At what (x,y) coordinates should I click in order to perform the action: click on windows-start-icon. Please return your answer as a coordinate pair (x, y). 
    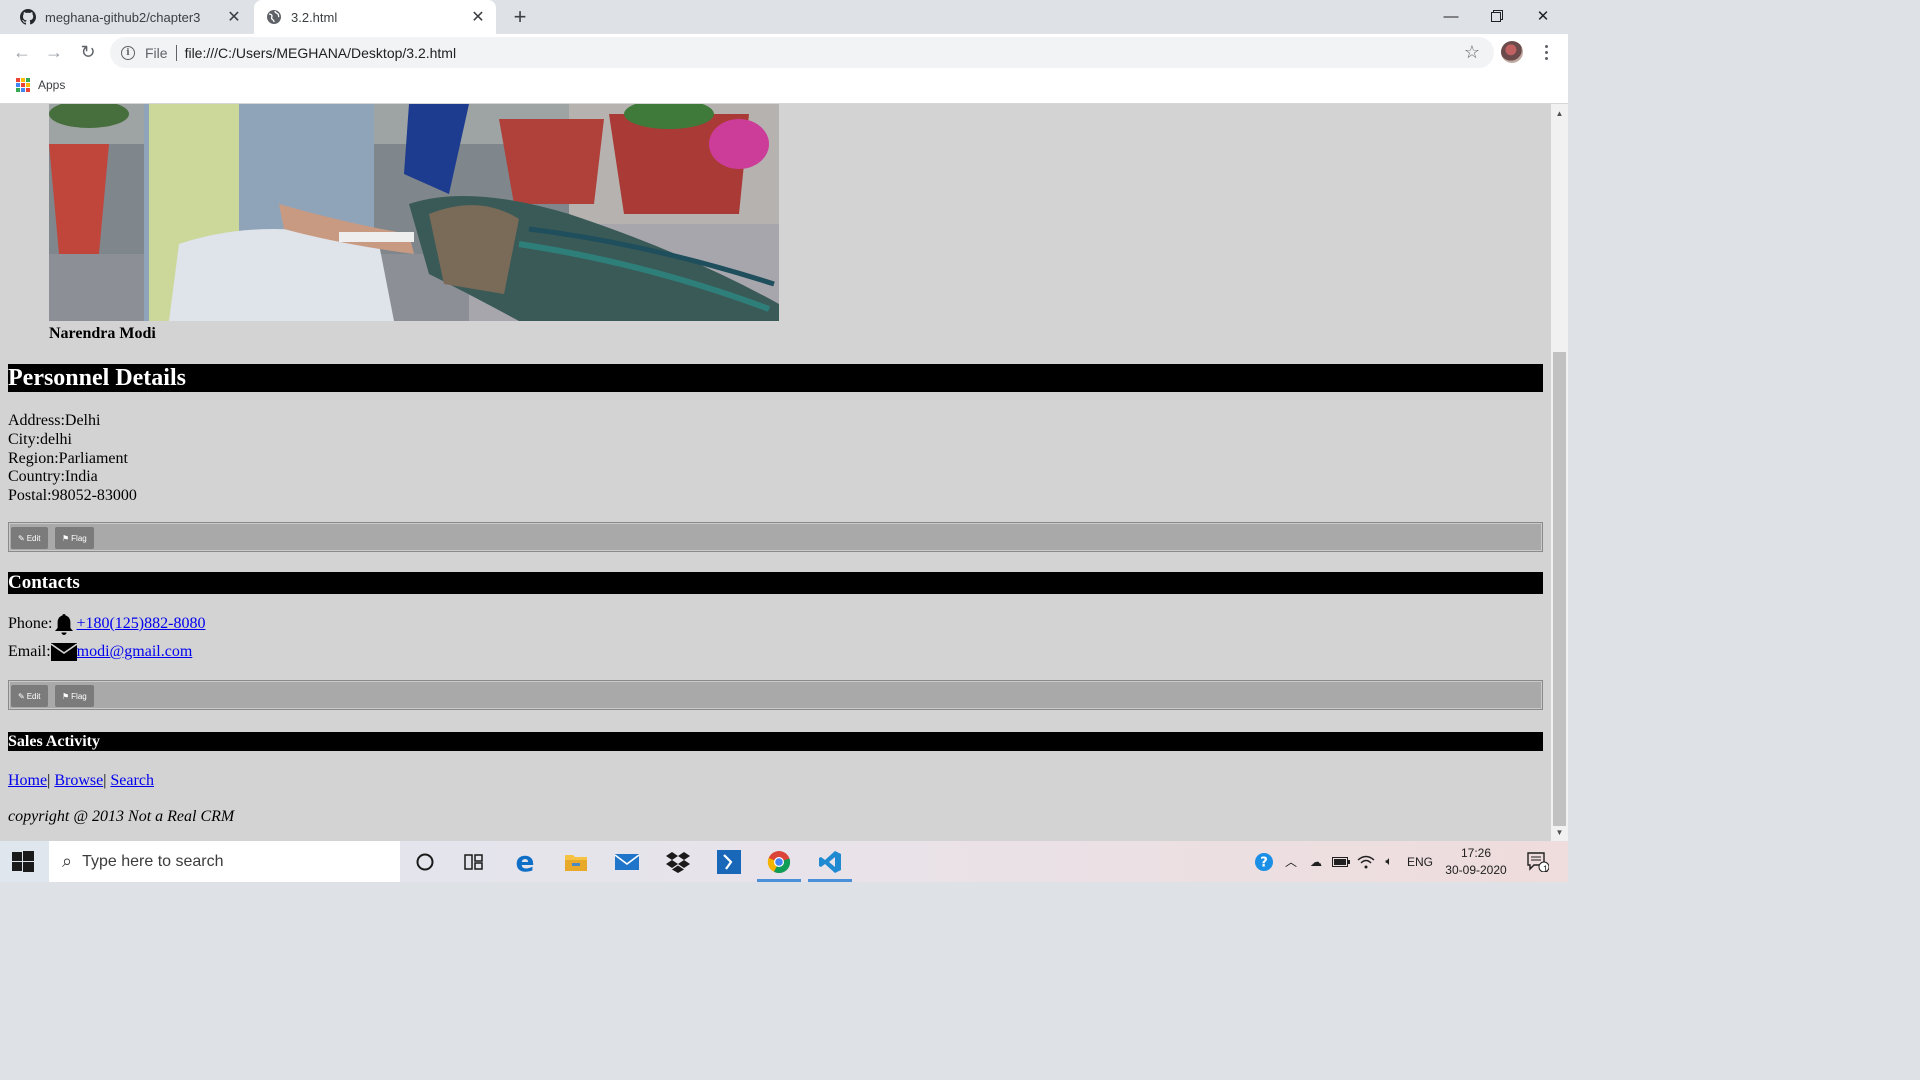
    Looking at the image, I should click on (23, 862).